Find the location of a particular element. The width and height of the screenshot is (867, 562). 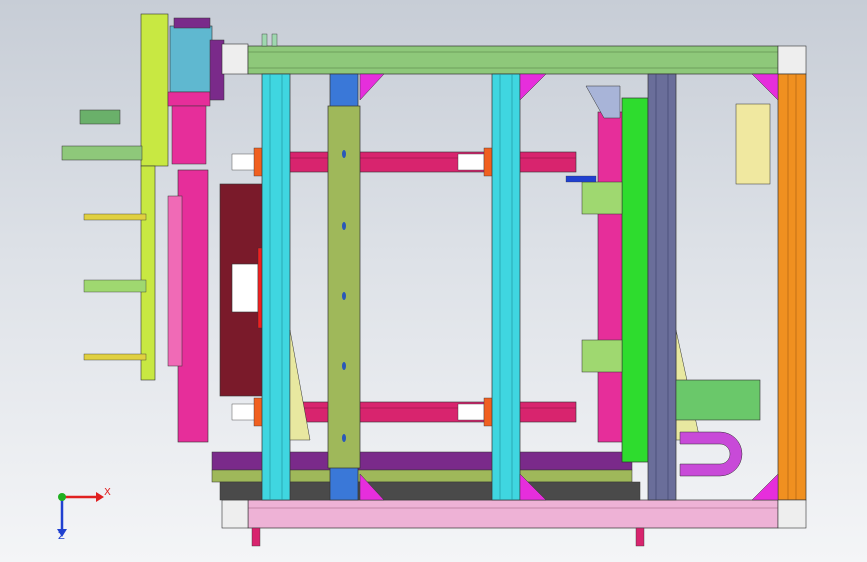

clamp-column-inner is located at coordinates (175, 281).